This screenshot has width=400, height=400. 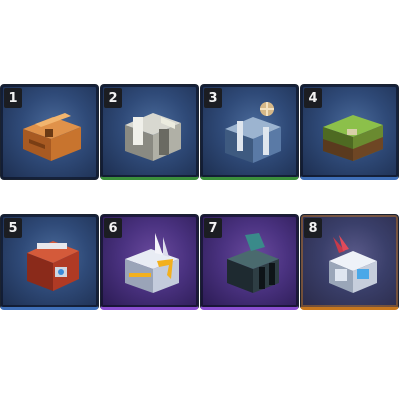 What do you see at coordinates (53, 266) in the screenshot?
I see `red-armor-chest-icon` at bounding box center [53, 266].